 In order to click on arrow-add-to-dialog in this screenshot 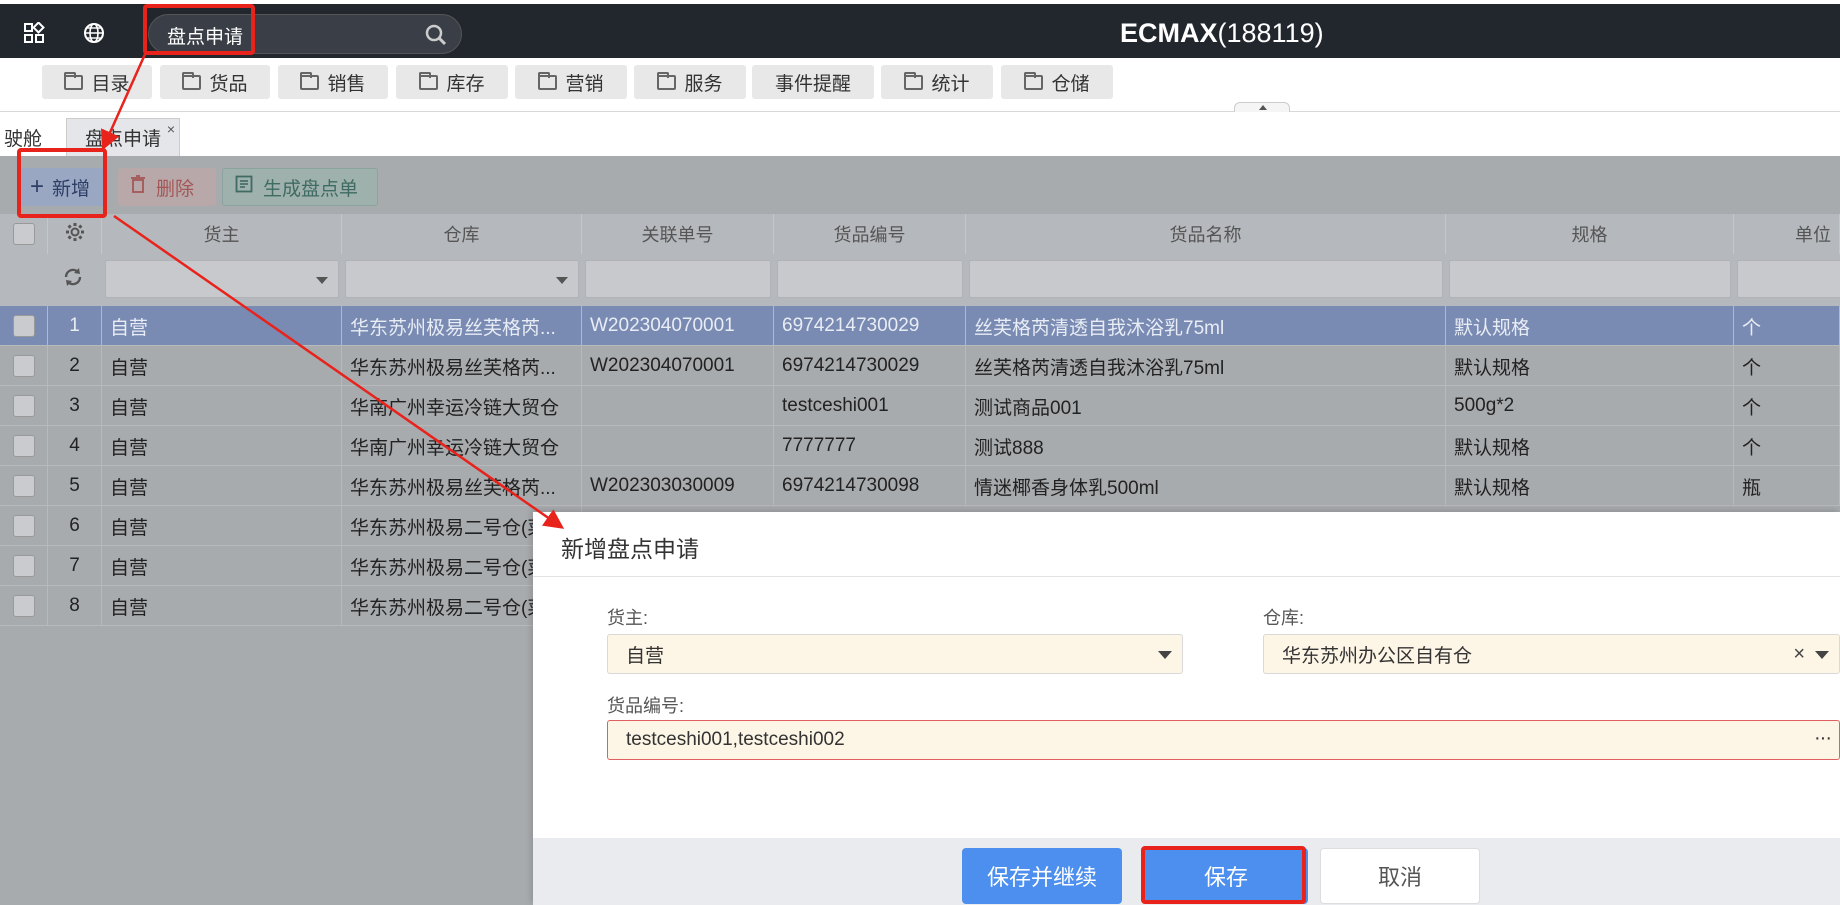, I will do `click(339, 371)`.